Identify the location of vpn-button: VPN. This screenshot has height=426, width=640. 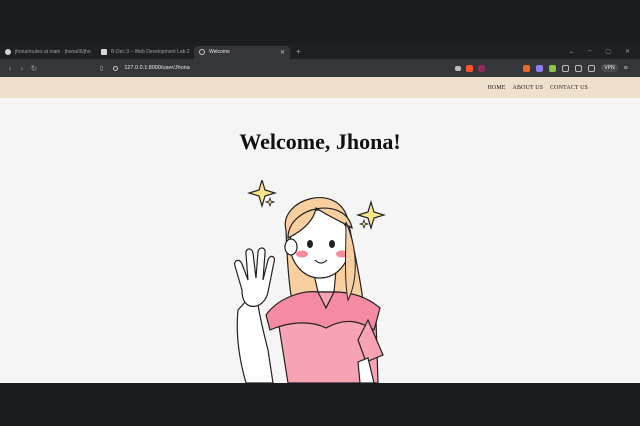
(609, 68).